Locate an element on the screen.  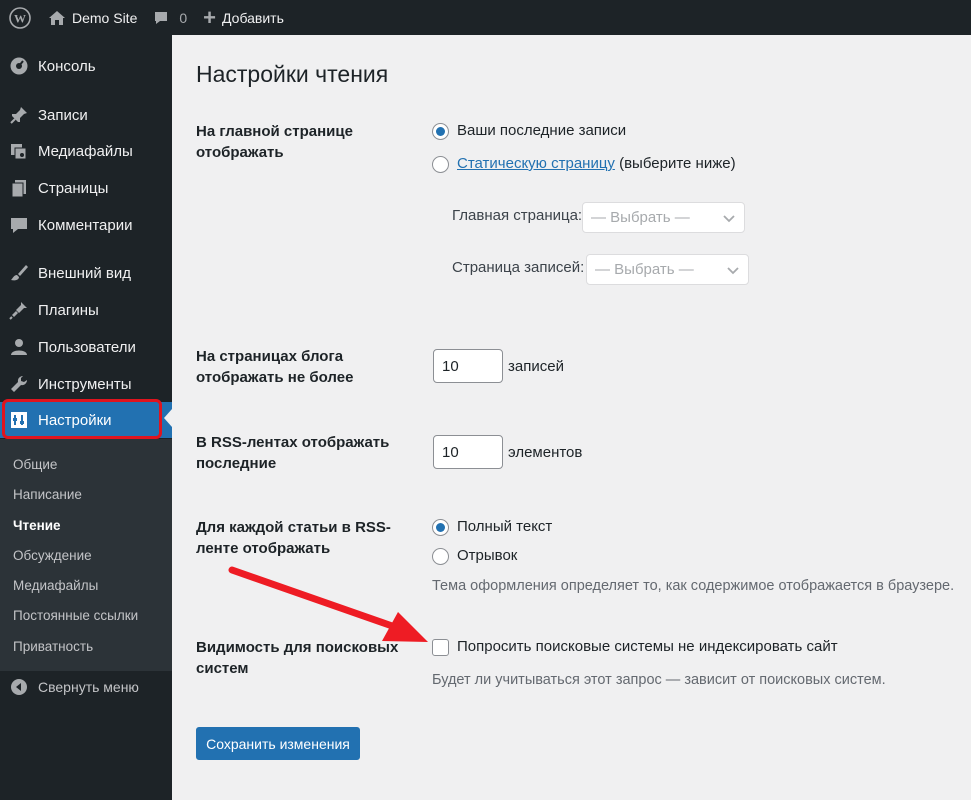
front-page-label-line2: отображать is located at coordinates (240, 152).